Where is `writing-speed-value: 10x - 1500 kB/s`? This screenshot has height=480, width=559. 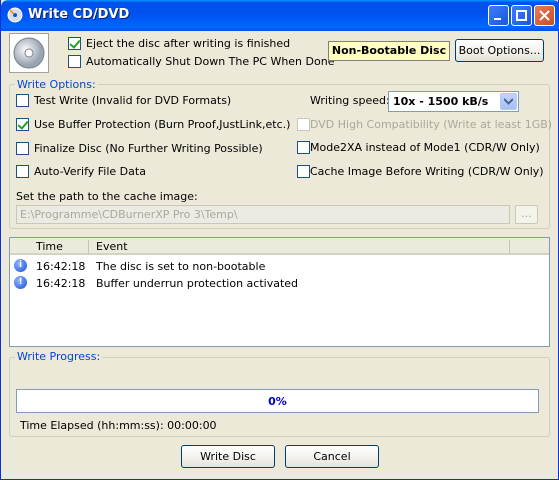
writing-speed-value: 10x - 1500 kB/s is located at coordinates (441, 101).